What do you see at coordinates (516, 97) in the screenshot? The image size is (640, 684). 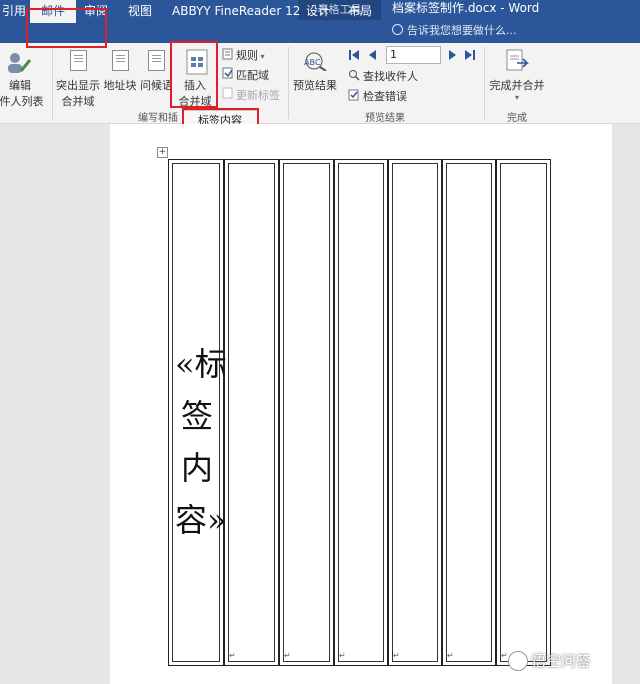 I see `finish-merge-dropdown-icon: ▾` at bounding box center [516, 97].